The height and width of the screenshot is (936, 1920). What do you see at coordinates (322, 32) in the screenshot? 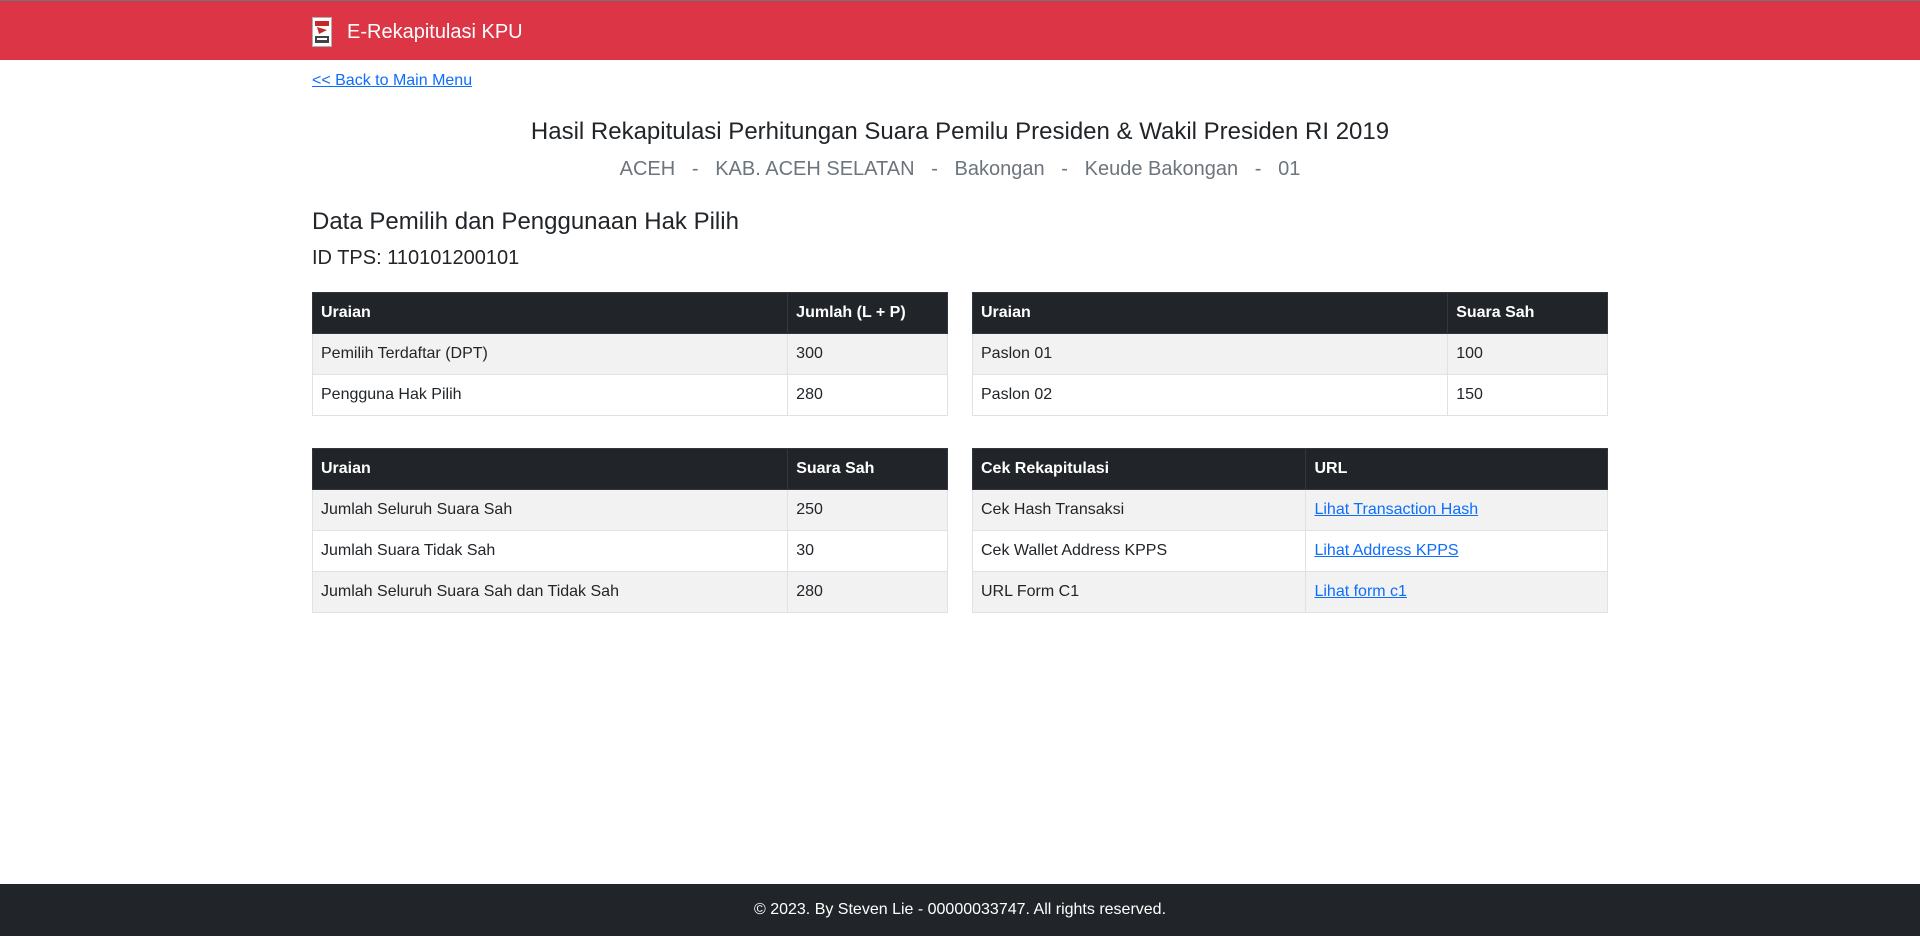
I see `ballot-box-logo-icon` at bounding box center [322, 32].